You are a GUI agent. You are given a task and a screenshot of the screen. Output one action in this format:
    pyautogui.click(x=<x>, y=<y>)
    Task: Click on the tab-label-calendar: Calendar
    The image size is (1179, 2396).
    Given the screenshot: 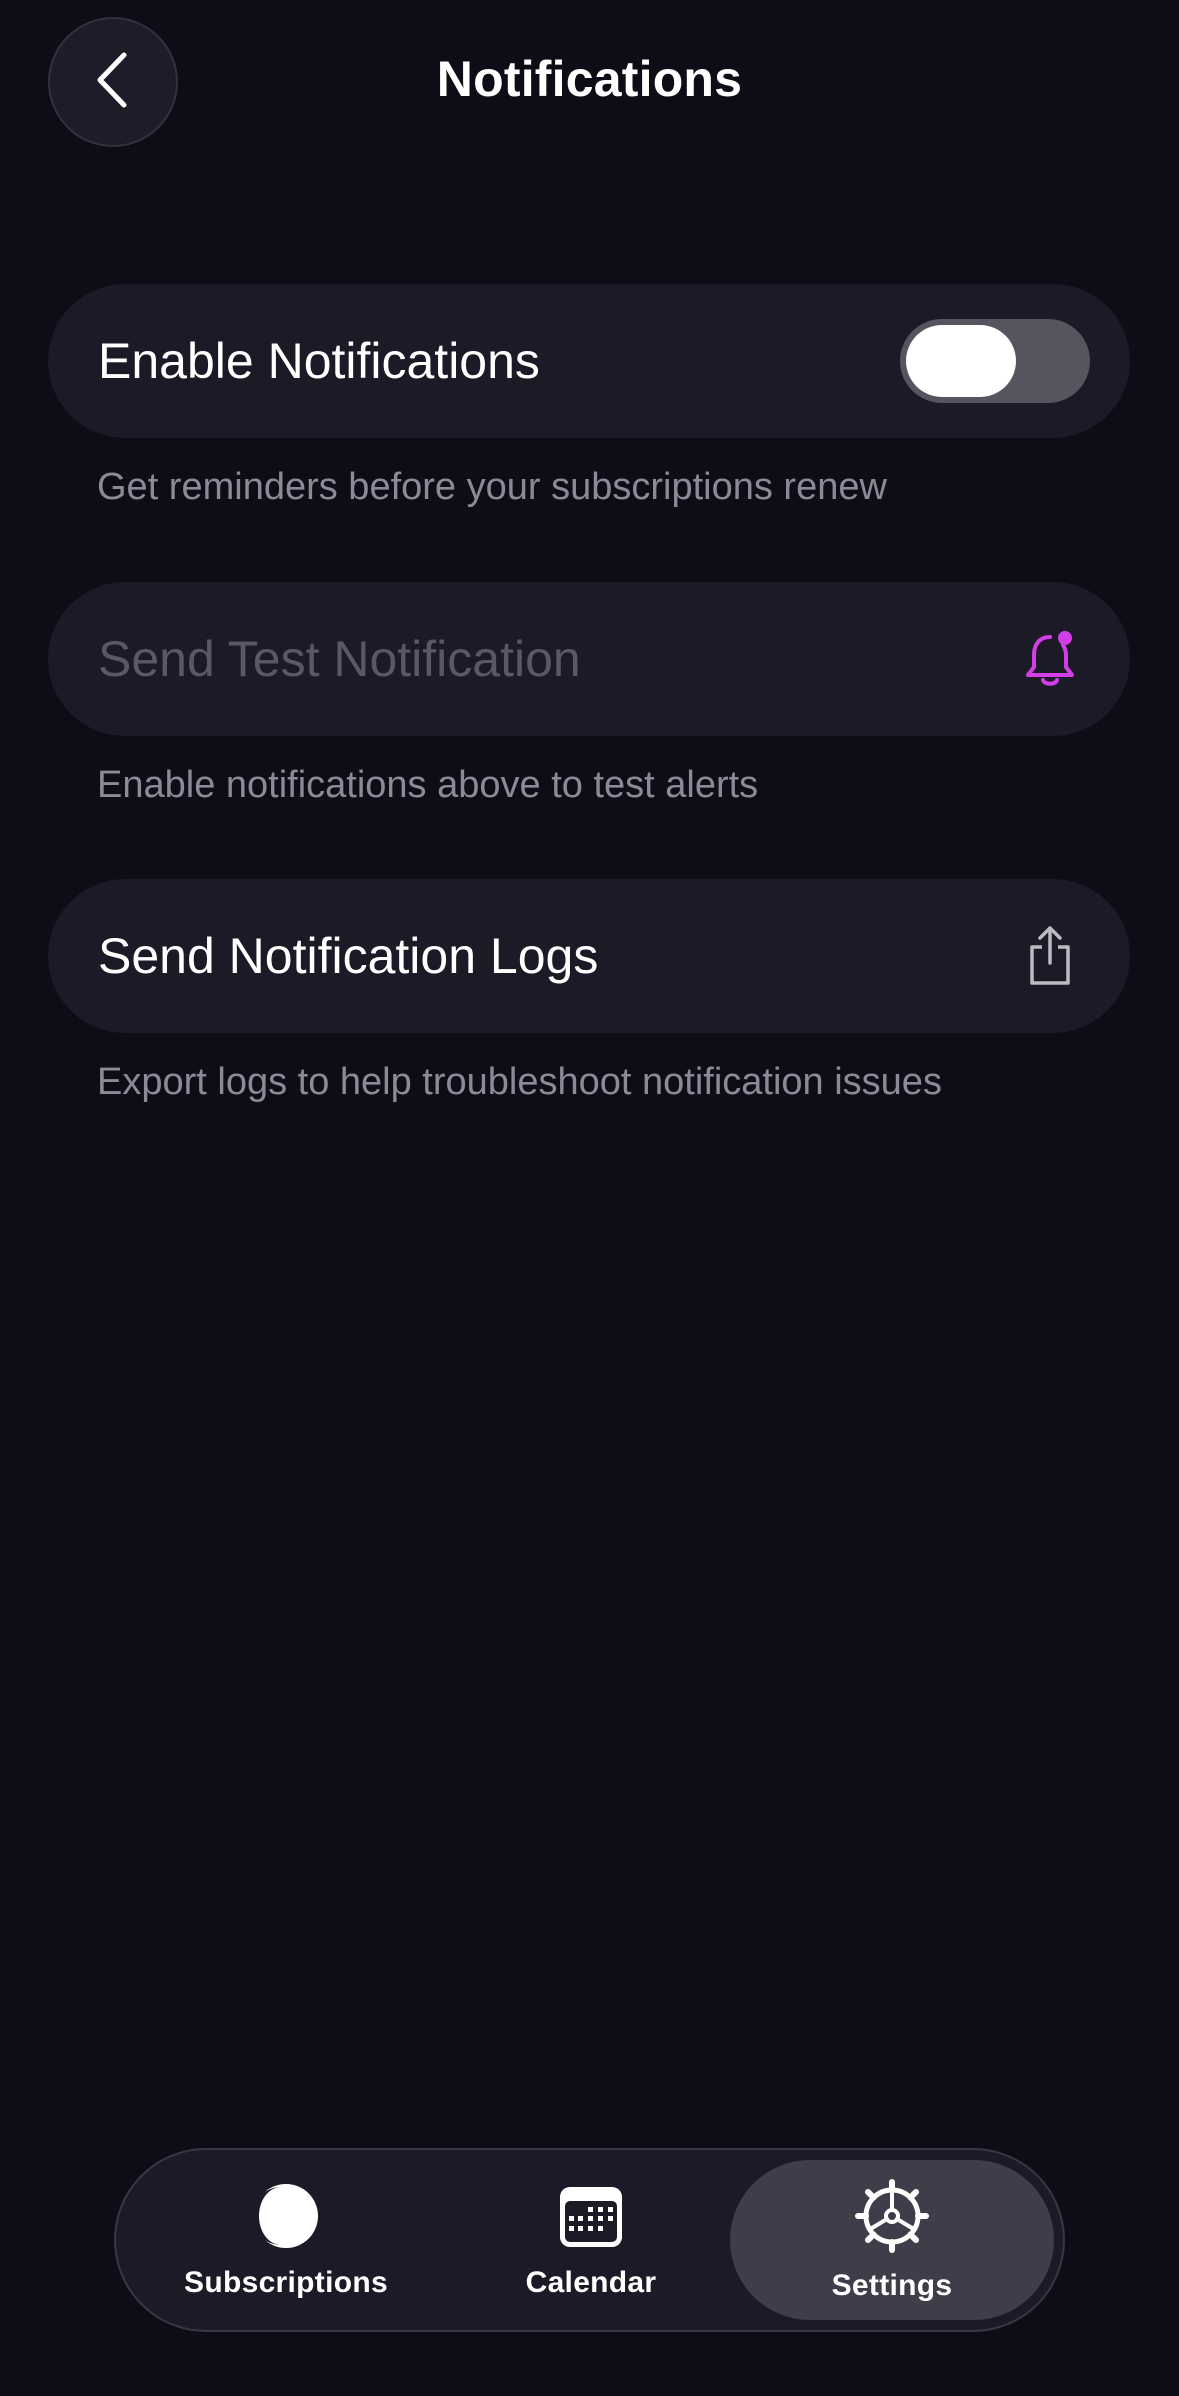 What is the action you would take?
    pyautogui.click(x=591, y=2282)
    